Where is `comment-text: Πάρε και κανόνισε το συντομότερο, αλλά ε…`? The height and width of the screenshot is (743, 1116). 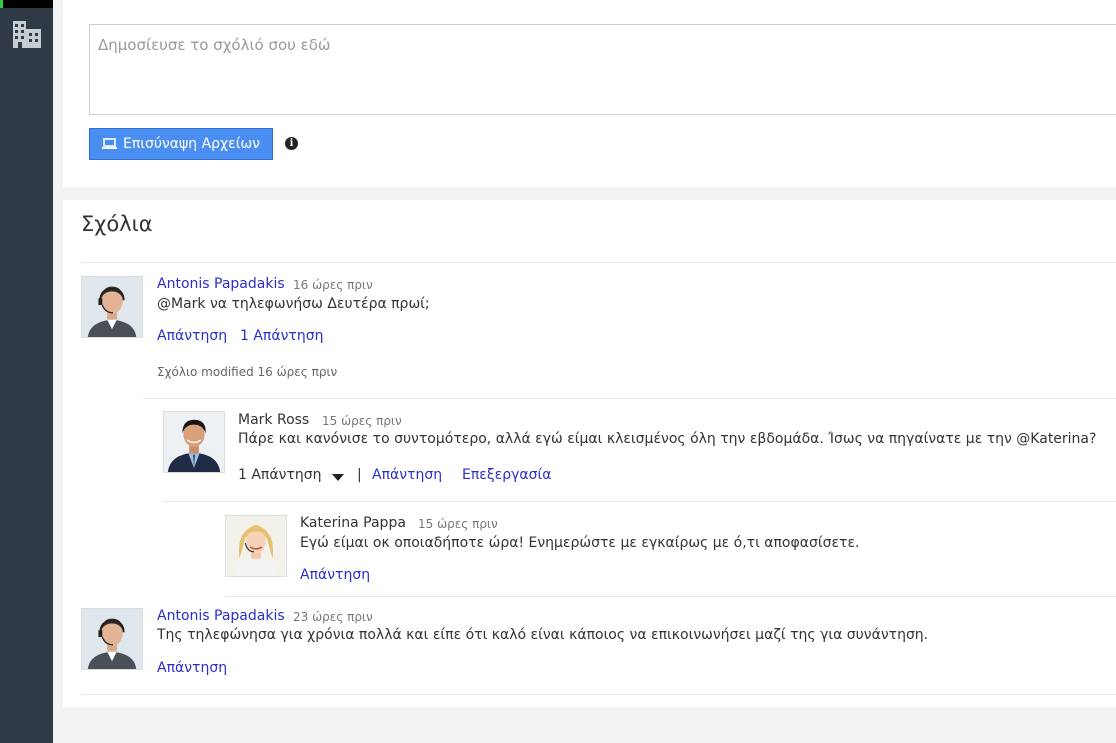 comment-text: Πάρε και κανόνισε το συντομότερο, αλλά ε… is located at coordinates (667, 439).